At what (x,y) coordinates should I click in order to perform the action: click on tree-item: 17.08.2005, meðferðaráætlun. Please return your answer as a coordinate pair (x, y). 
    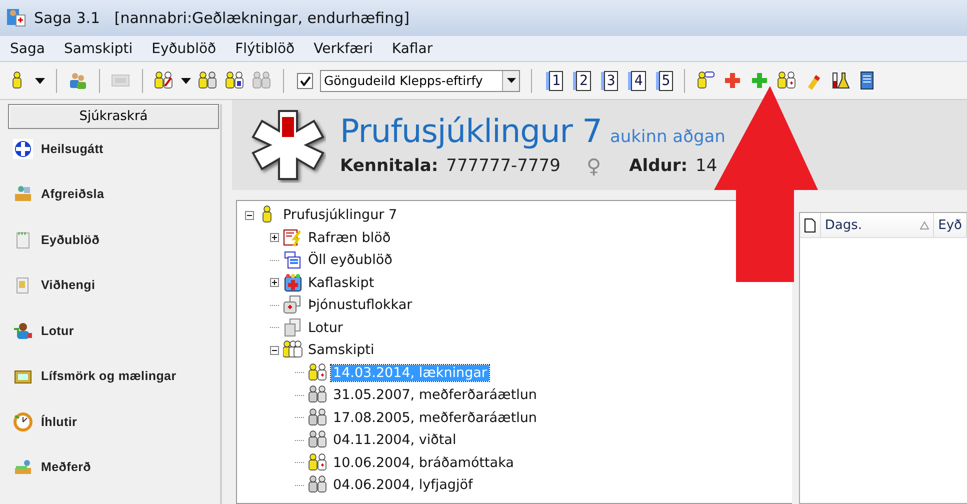
    Looking at the image, I should click on (435, 418).